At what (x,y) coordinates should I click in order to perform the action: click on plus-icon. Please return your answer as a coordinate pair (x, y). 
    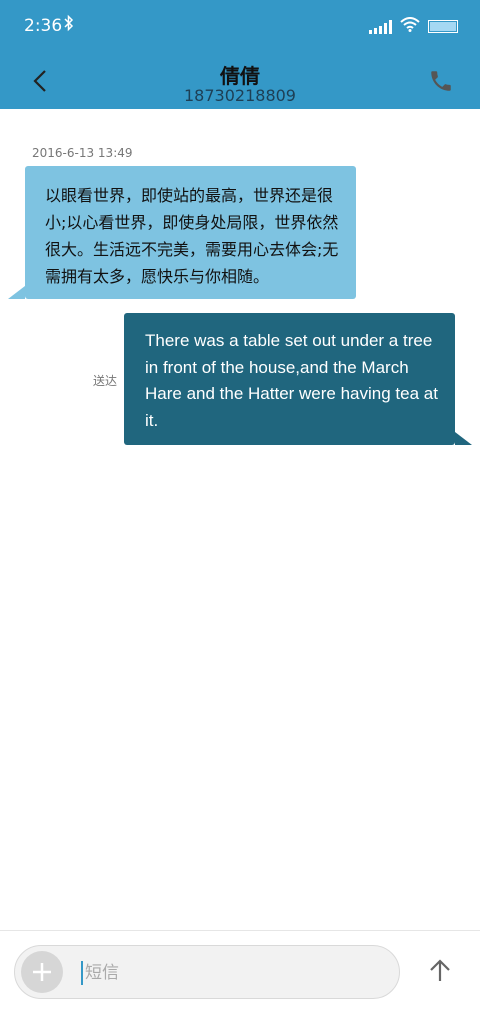
    Looking at the image, I should click on (42, 972).